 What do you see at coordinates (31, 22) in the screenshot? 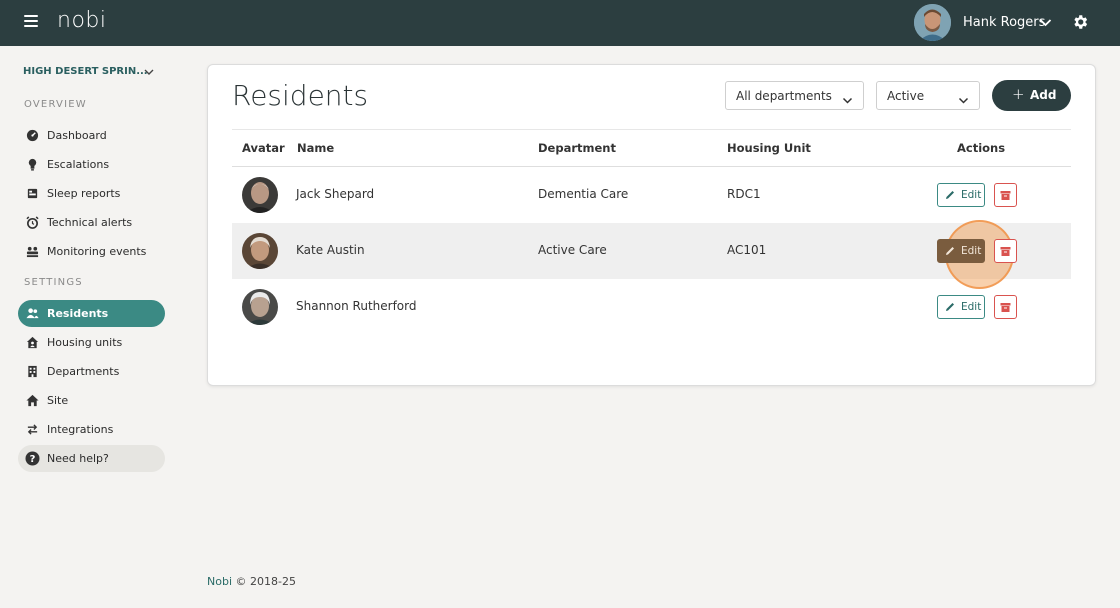
I see `menu-icon` at bounding box center [31, 22].